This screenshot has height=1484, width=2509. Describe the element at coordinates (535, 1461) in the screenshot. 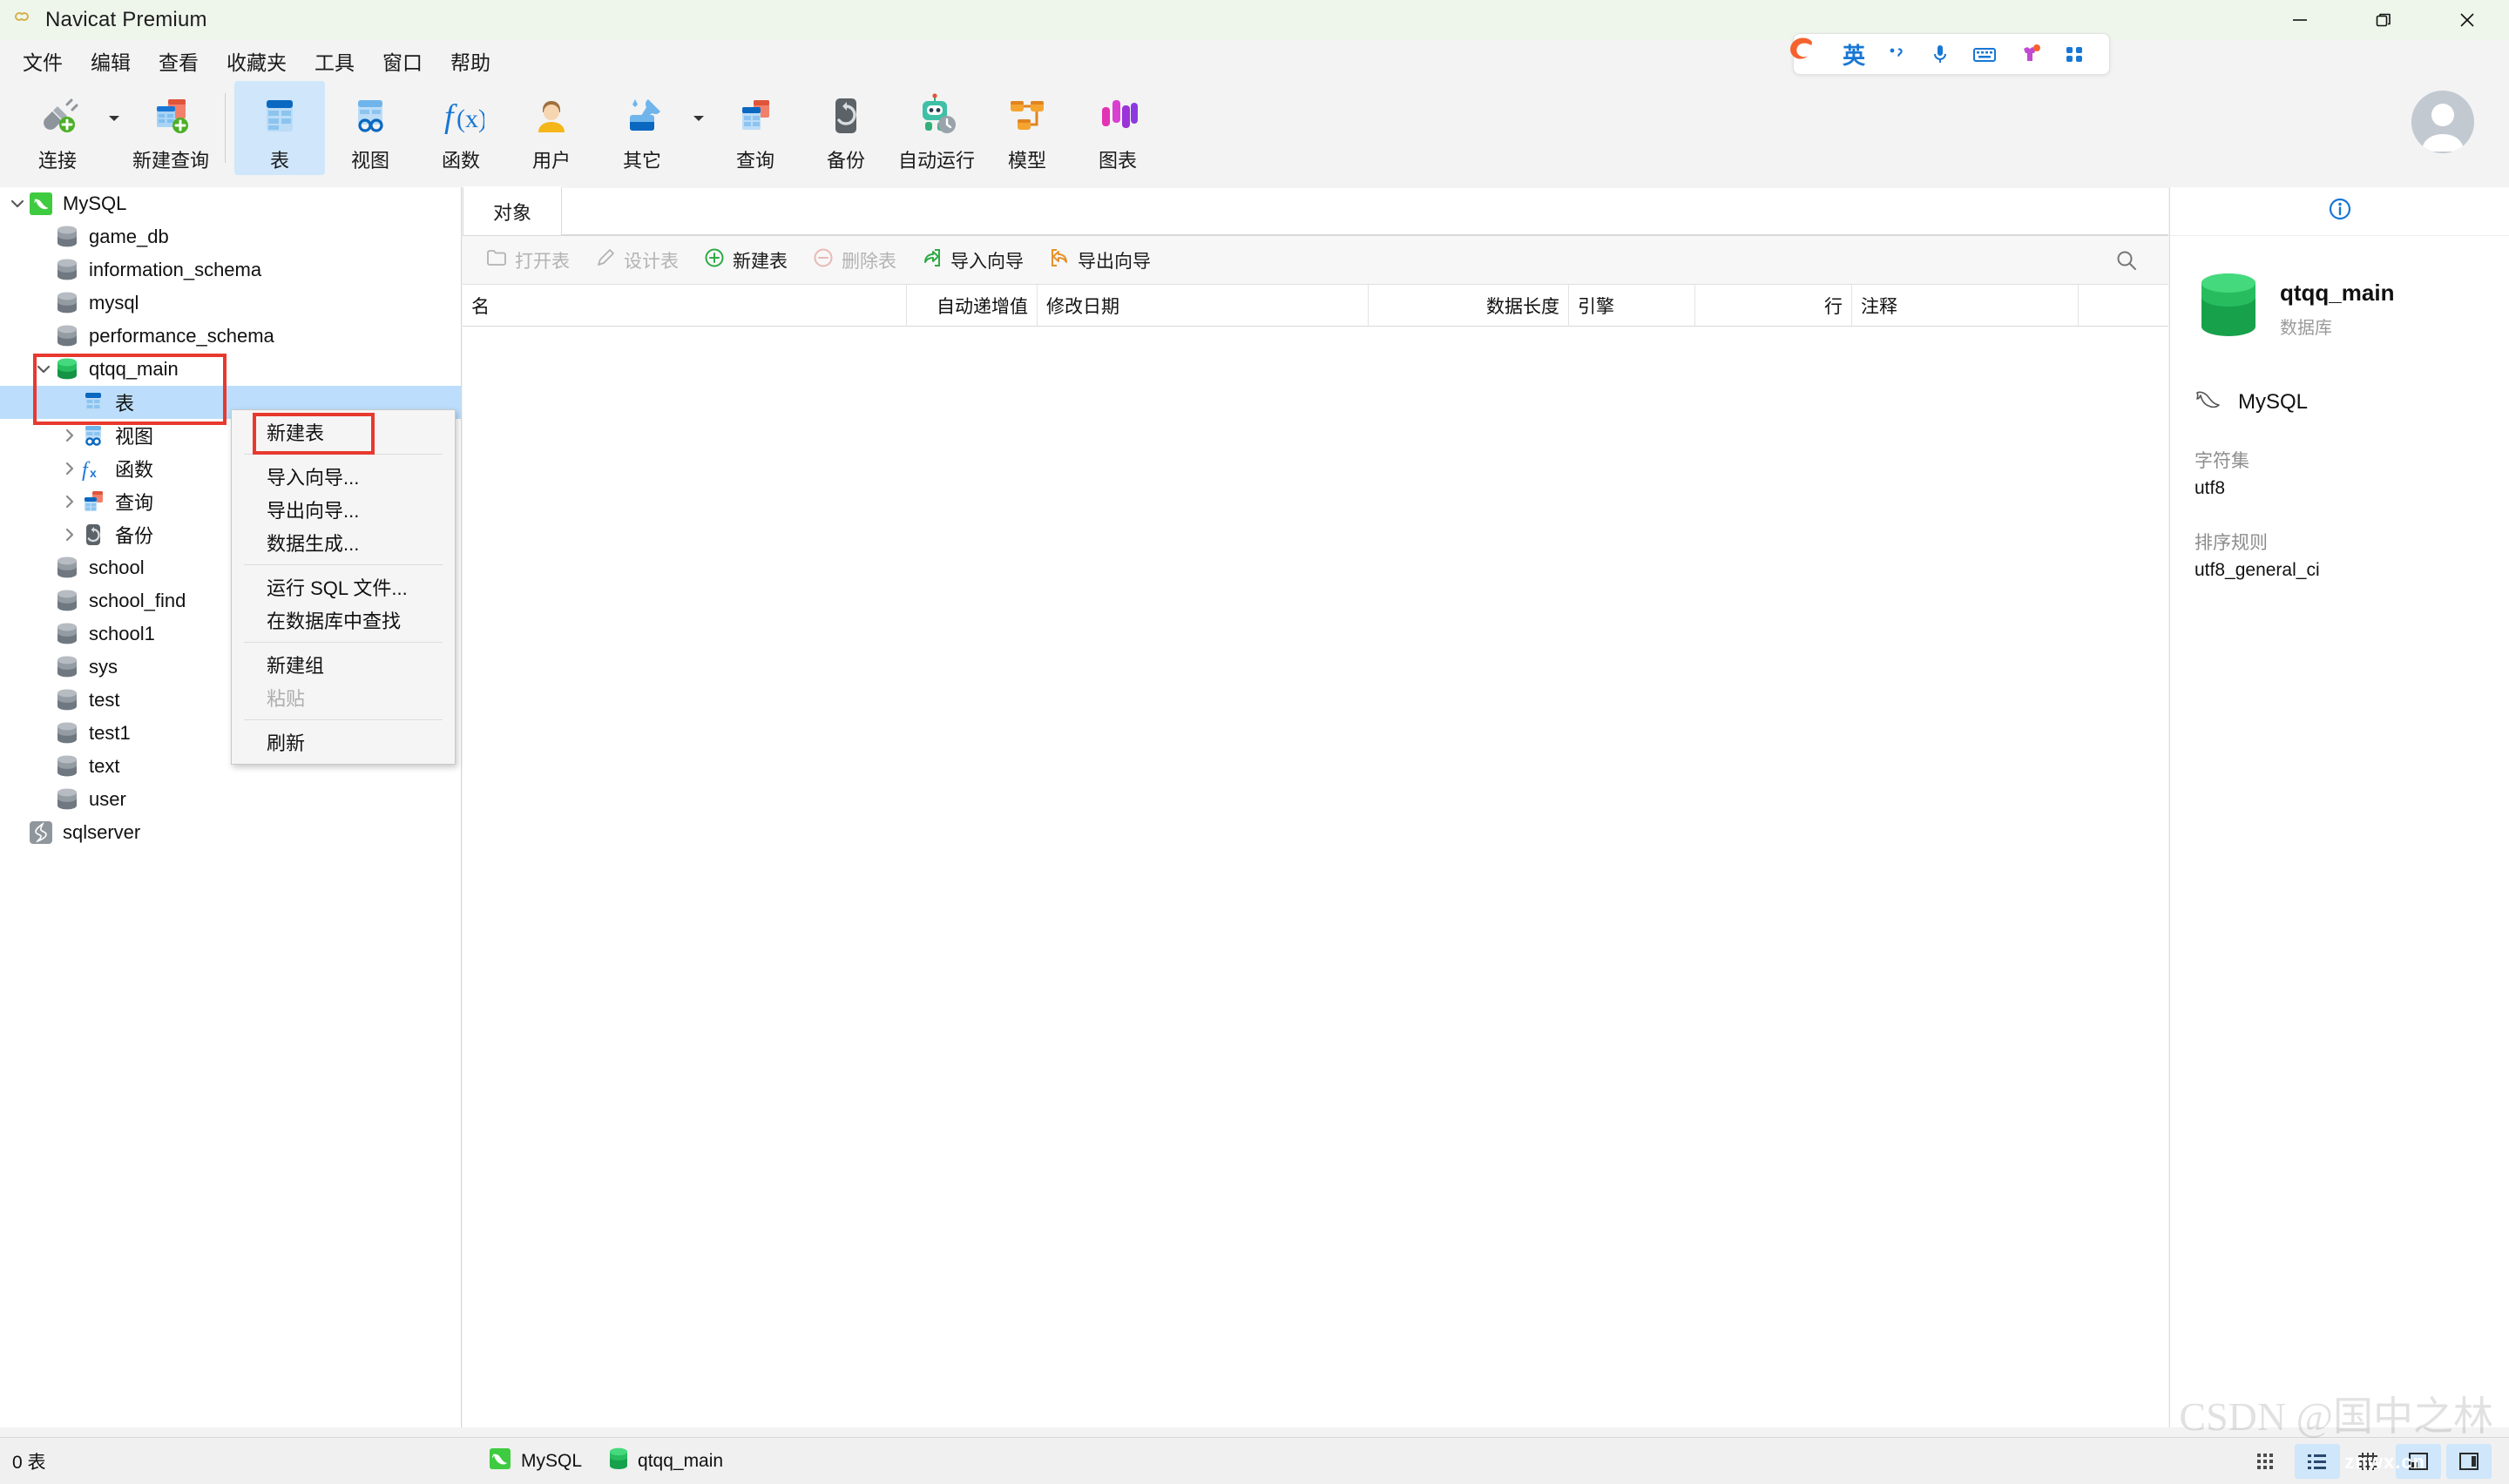

I see `status-connection: MySQL` at that location.